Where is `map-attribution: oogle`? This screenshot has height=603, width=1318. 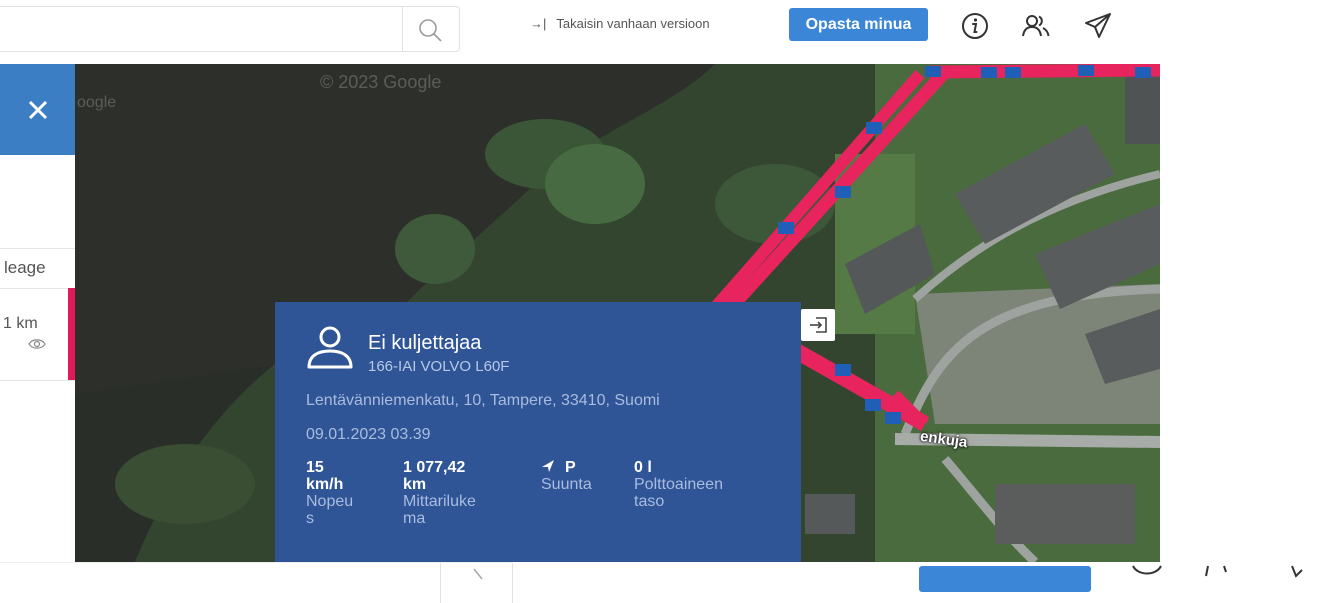 map-attribution: oogle is located at coordinates (97, 102).